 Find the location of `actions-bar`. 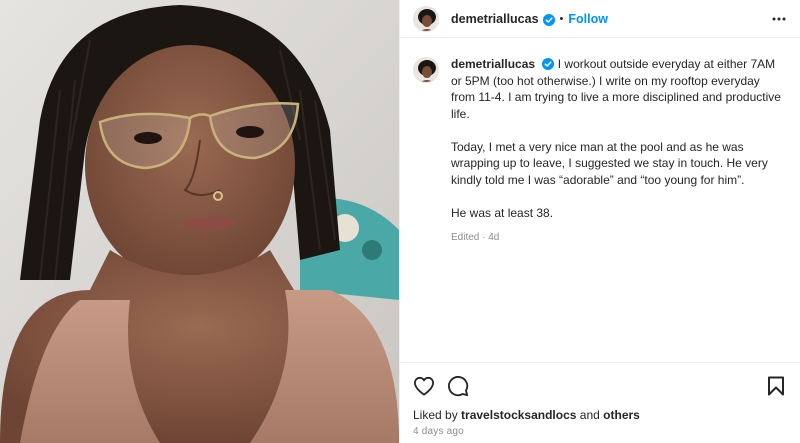

actions-bar is located at coordinates (600, 385).